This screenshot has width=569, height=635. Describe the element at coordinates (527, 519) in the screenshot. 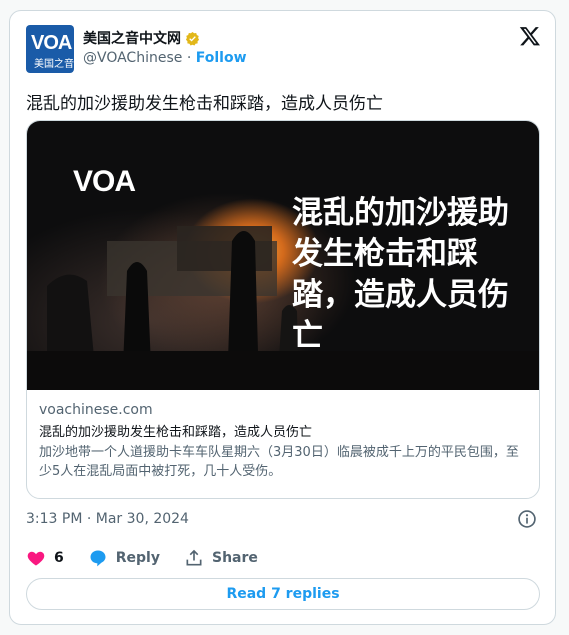

I see `info-icon` at that location.